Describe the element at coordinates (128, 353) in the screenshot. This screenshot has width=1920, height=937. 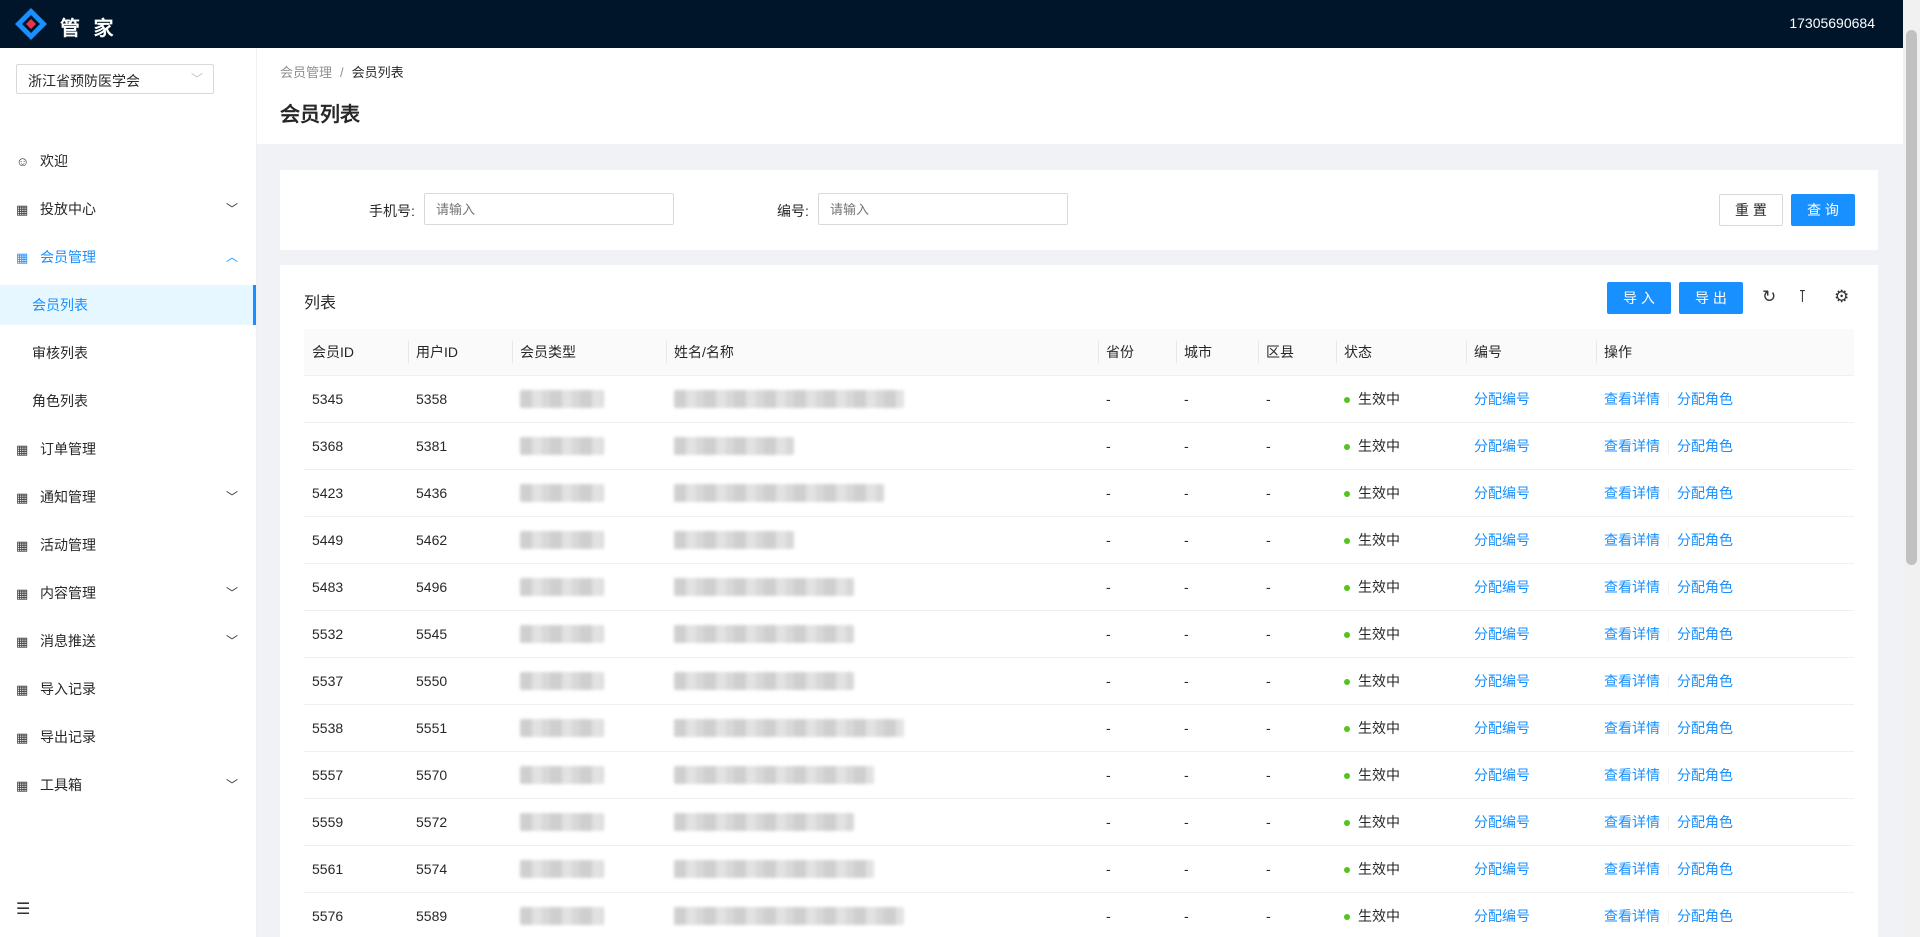
I see `sidebar-item: 审核列表` at that location.